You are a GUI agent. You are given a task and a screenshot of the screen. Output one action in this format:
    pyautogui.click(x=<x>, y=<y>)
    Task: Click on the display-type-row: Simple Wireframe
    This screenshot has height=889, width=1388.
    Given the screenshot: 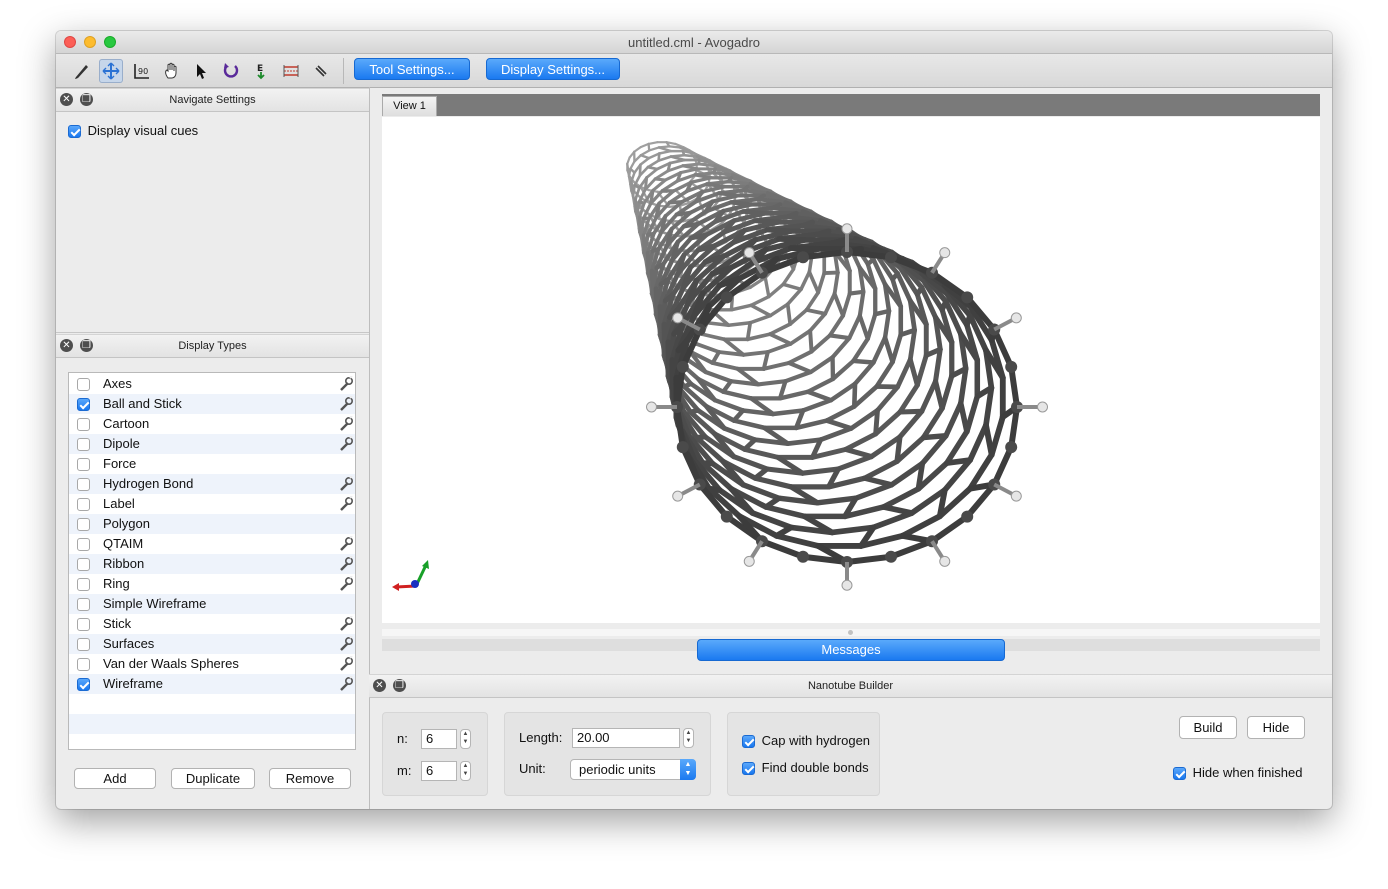 What is the action you would take?
    pyautogui.click(x=212, y=604)
    